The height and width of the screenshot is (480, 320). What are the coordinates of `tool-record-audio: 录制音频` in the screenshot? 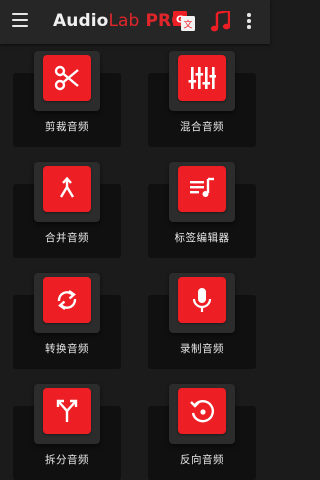 It's located at (202, 321).